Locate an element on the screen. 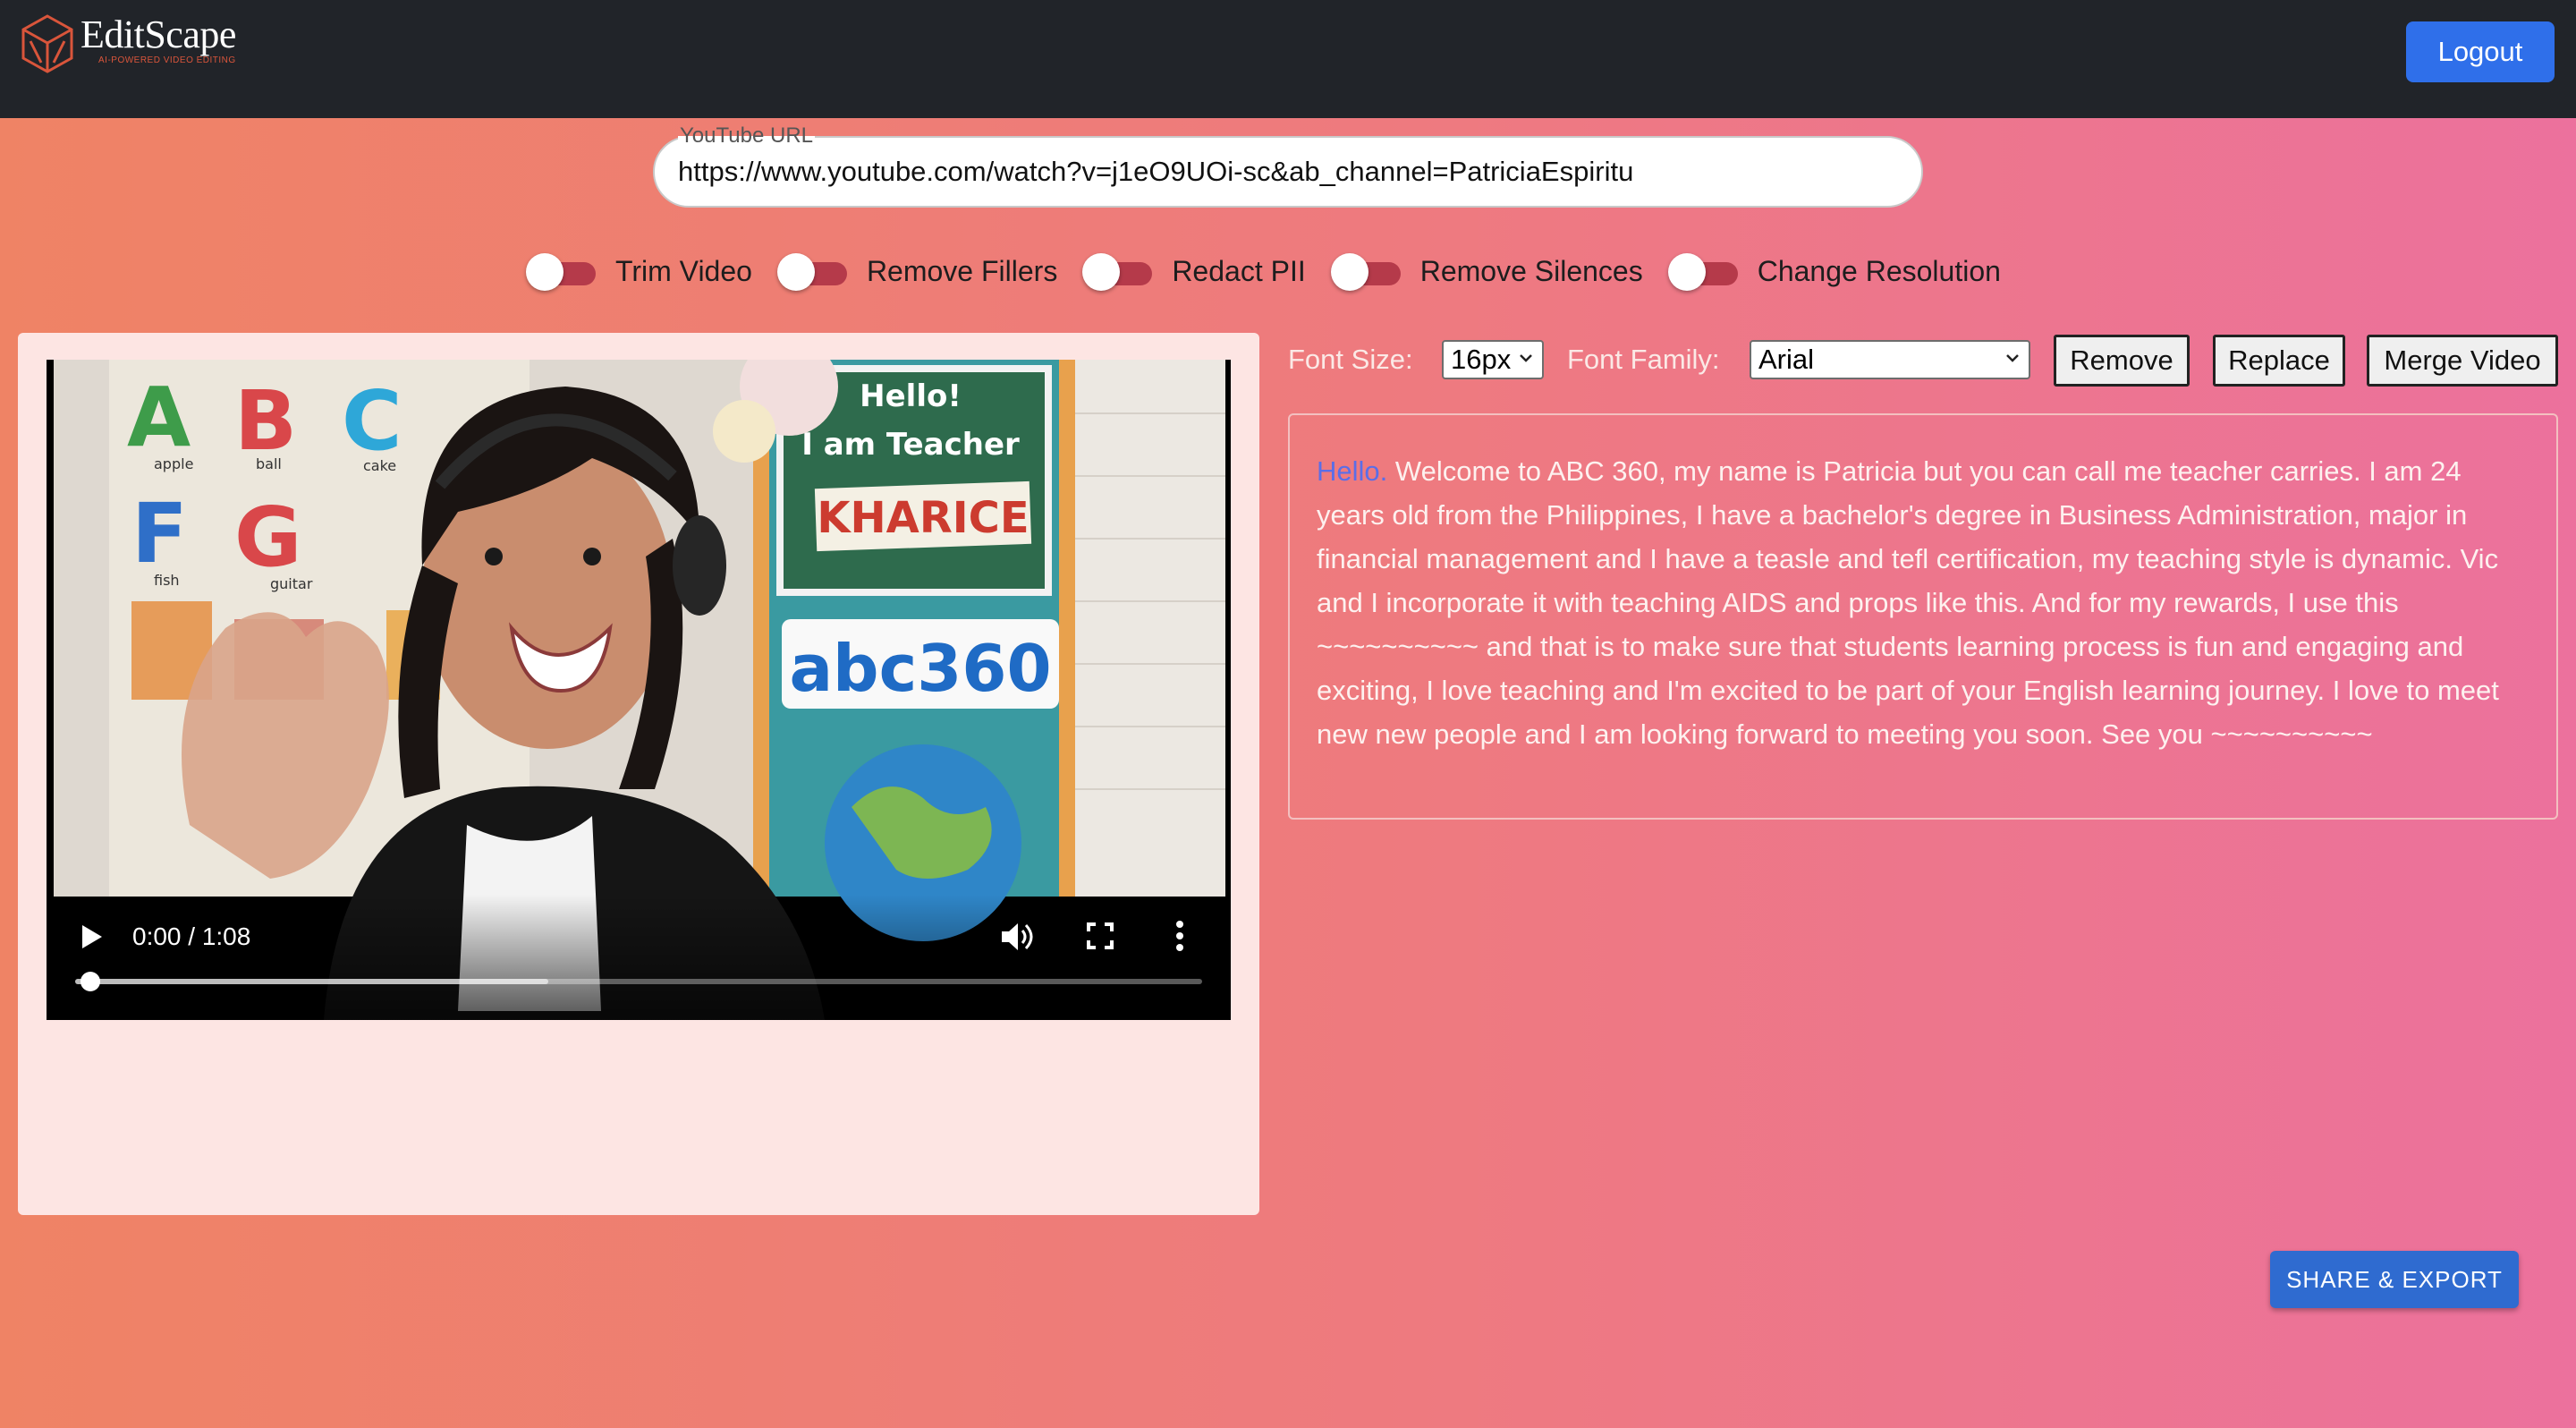 The image size is (2576, 1428). logout-button: Logout is located at coordinates (2480, 51).